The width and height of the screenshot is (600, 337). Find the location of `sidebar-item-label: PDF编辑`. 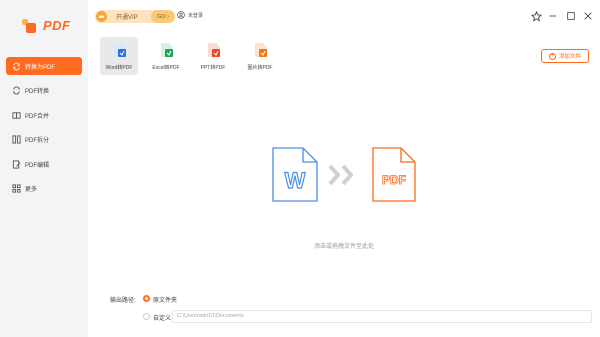

sidebar-item-label: PDF编辑 is located at coordinates (37, 165).